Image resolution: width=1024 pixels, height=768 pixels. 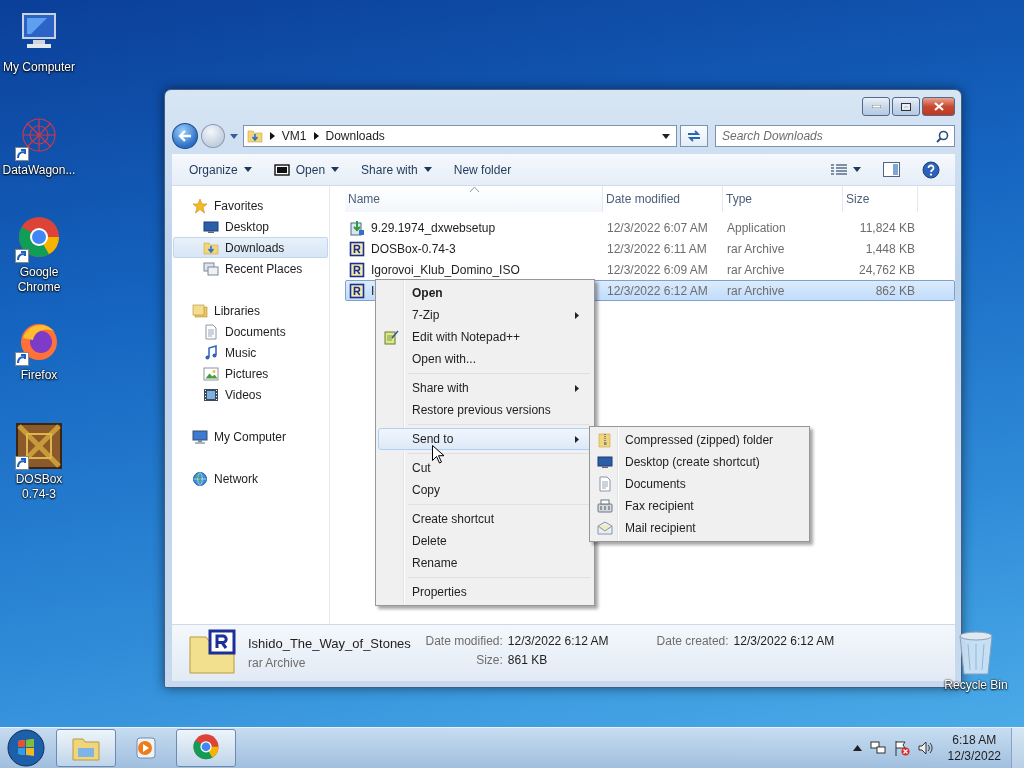 I want to click on menu-item: Edit with Notepad++, so click(x=485, y=337).